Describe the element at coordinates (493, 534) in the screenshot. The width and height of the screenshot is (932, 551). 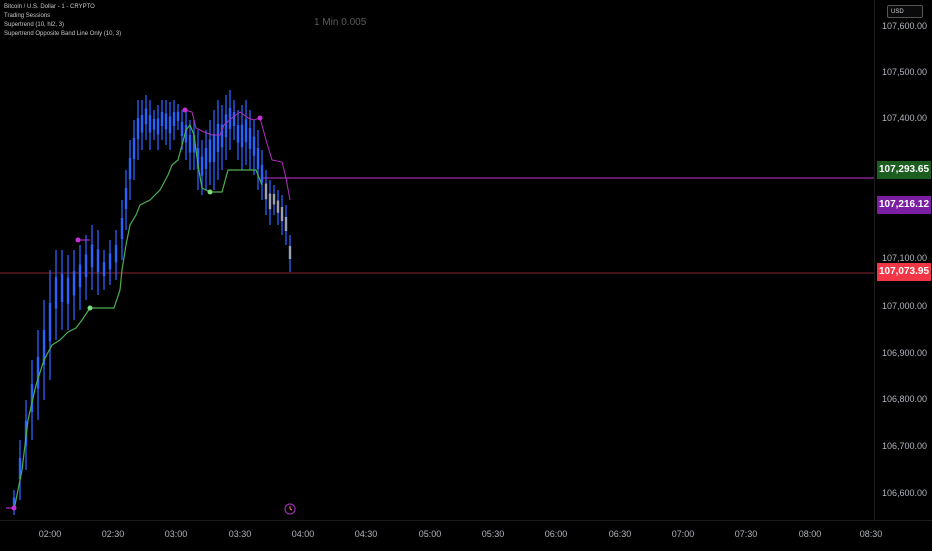
I see `time-tick: 05:30` at that location.